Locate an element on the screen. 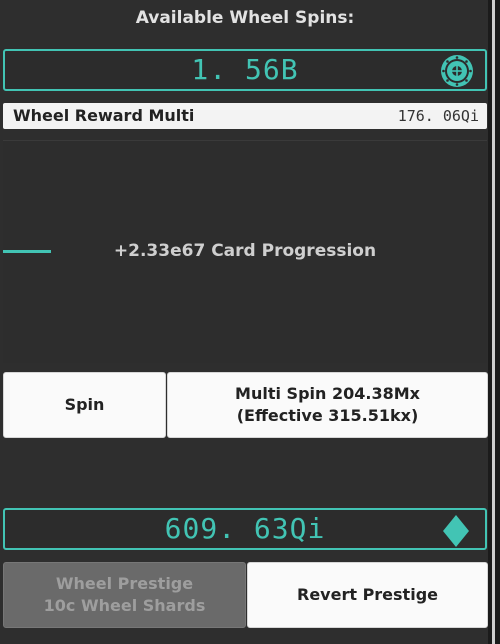 The image size is (500, 644). wheel-icon is located at coordinates (457, 71).